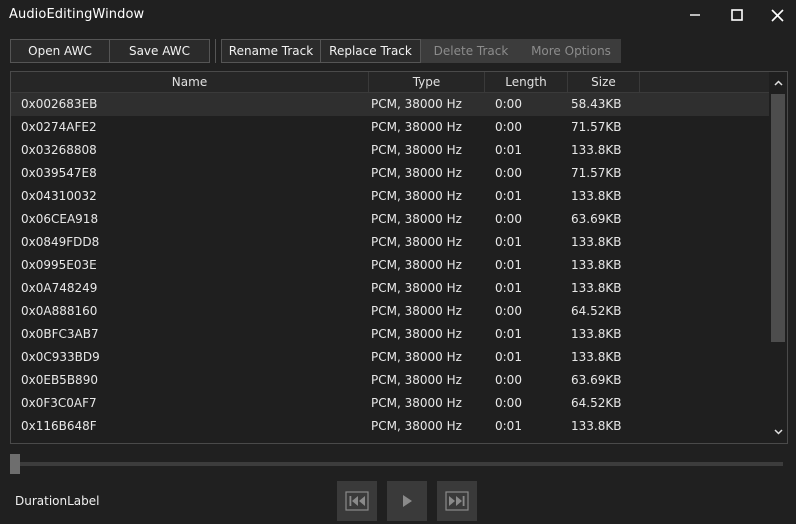  Describe the element at coordinates (59, 426) in the screenshot. I see `track-name: 0x116B648F` at that location.